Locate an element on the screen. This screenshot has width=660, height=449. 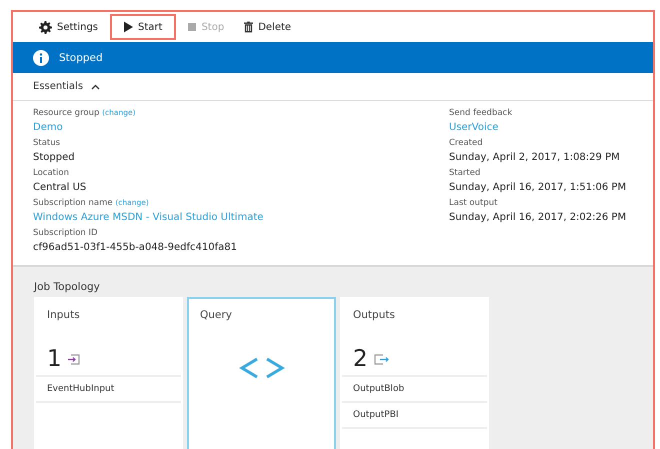
field-value: Sunday, April 16, 2017, 1:51:06 PM is located at coordinates (537, 188).